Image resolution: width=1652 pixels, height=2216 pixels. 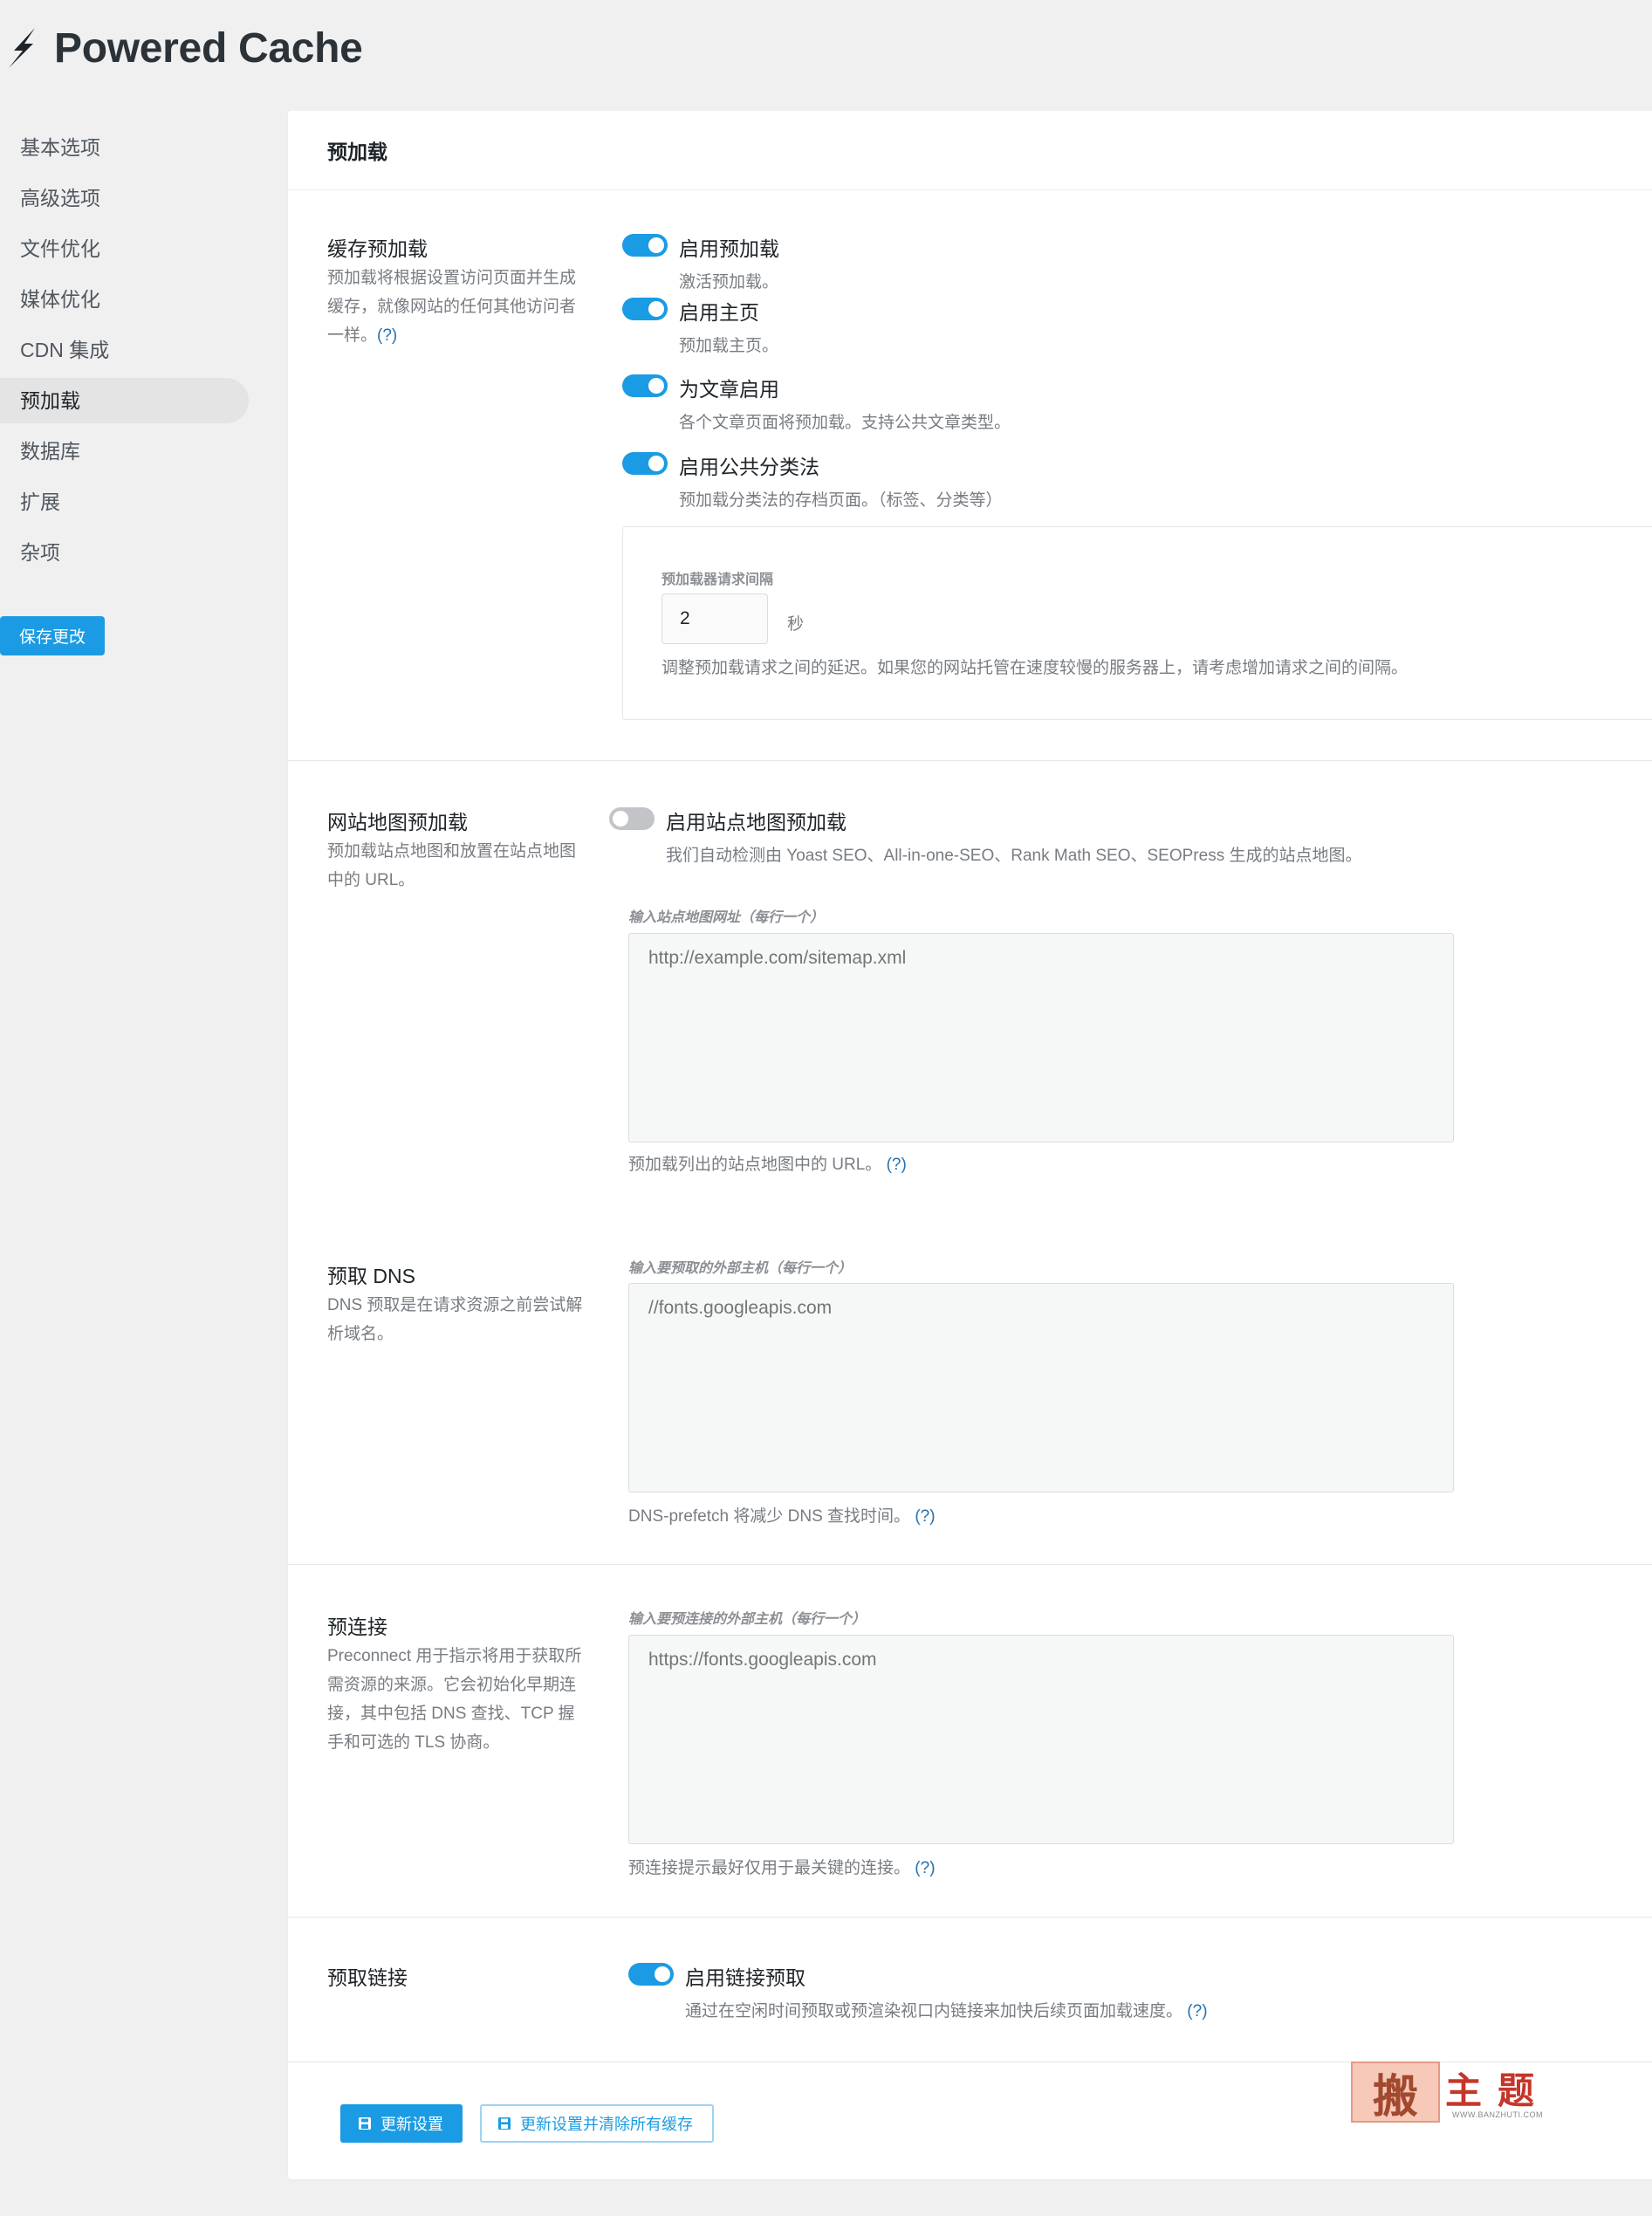 What do you see at coordinates (645, 309) in the screenshot?
I see `toggle-enable-homepage` at bounding box center [645, 309].